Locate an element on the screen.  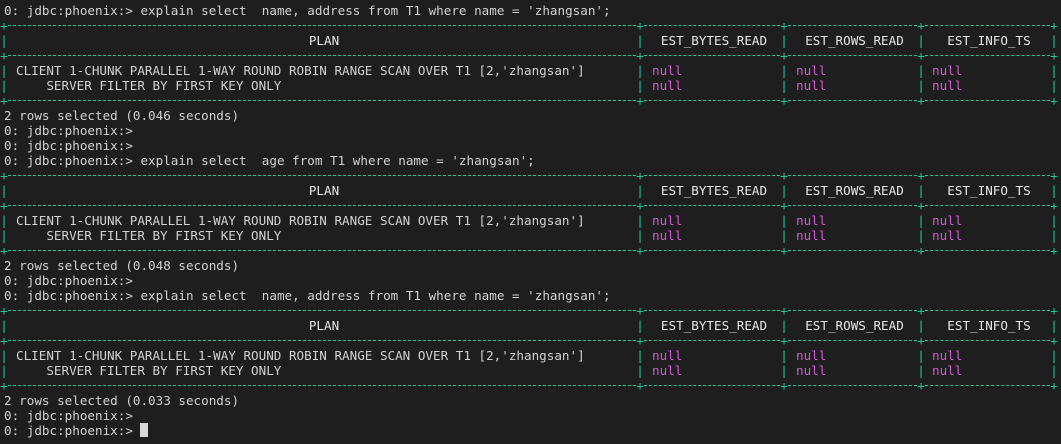
prompt-text: 0: jdbc:phoenix:> is located at coordinates (72, 430).